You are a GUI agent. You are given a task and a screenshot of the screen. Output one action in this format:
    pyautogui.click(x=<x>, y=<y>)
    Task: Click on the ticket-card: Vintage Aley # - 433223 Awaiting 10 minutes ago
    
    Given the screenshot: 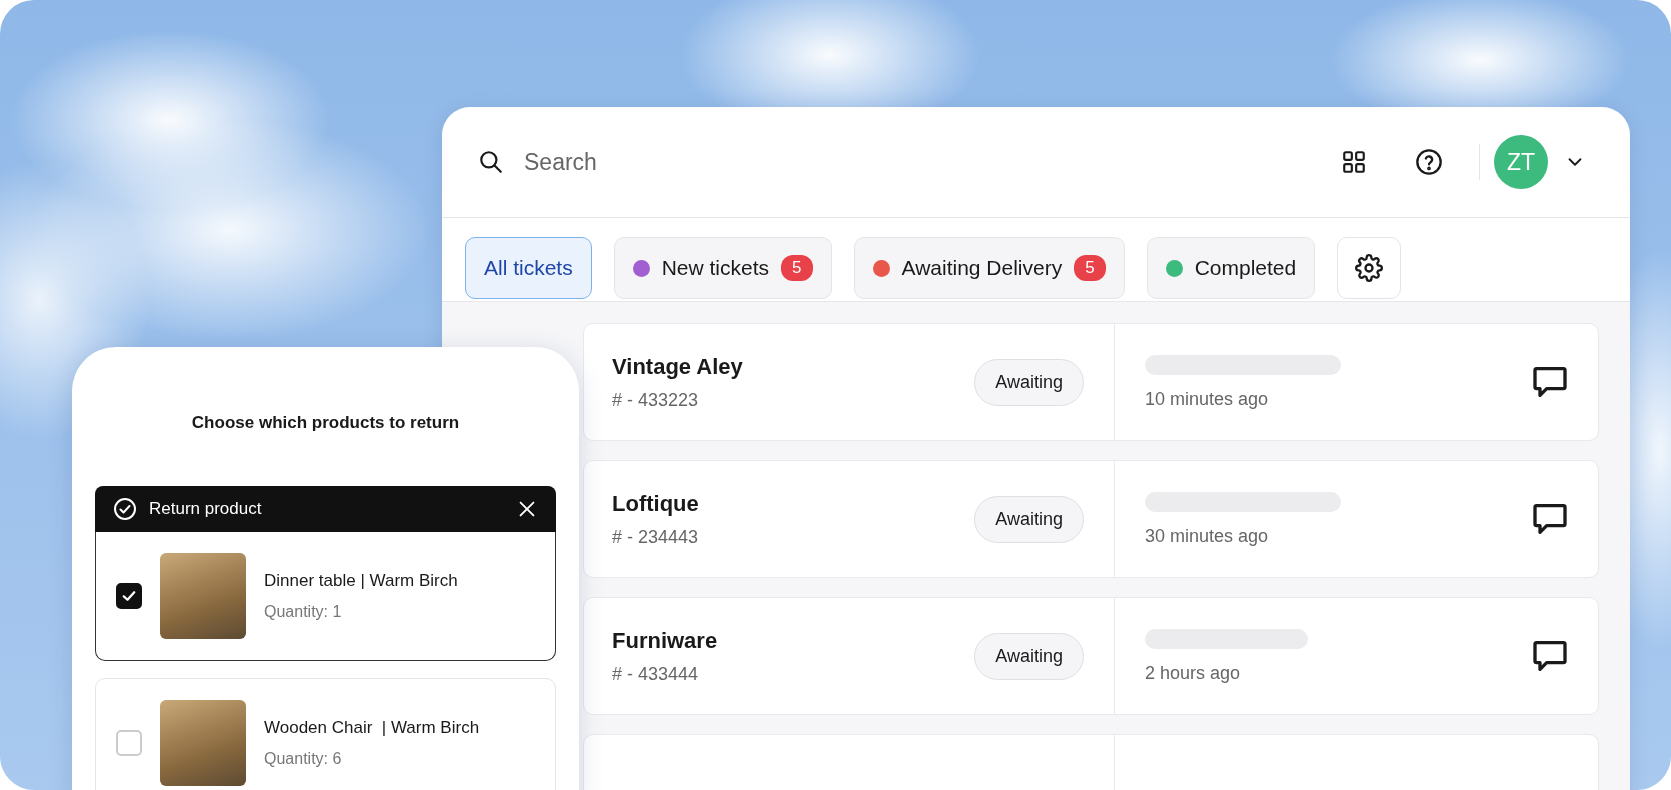 What is the action you would take?
    pyautogui.click(x=1091, y=382)
    